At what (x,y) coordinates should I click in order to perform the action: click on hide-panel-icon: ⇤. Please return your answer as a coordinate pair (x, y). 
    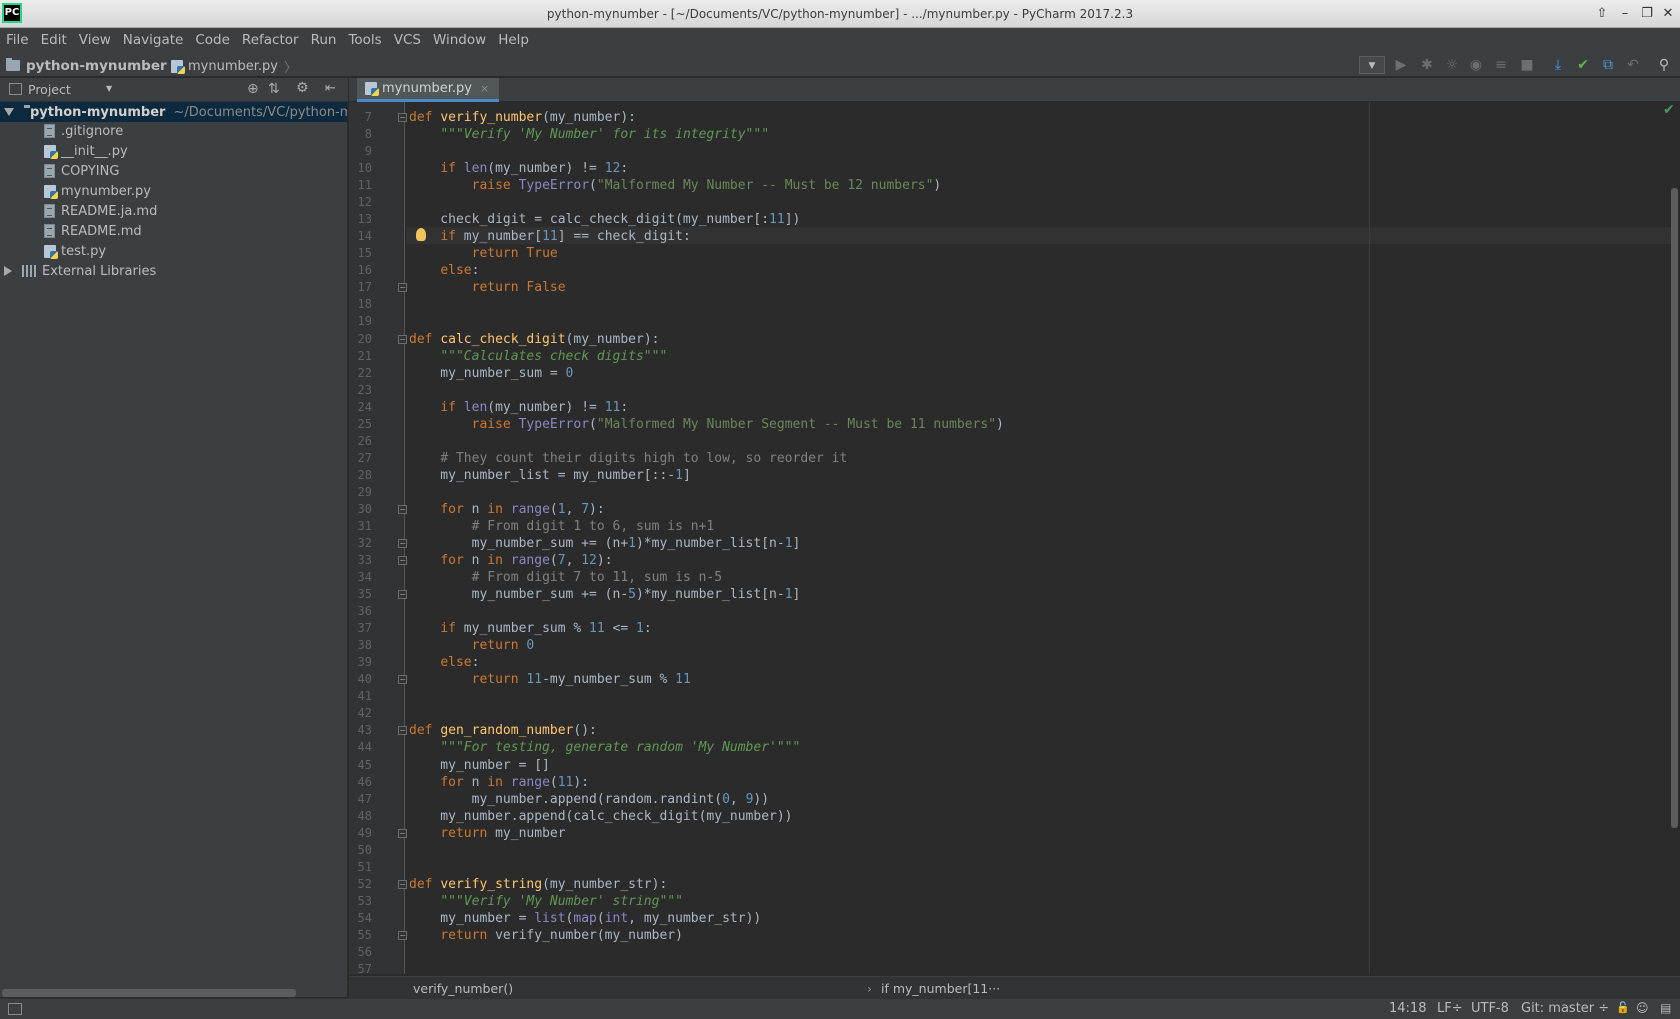
    Looking at the image, I should click on (330, 88).